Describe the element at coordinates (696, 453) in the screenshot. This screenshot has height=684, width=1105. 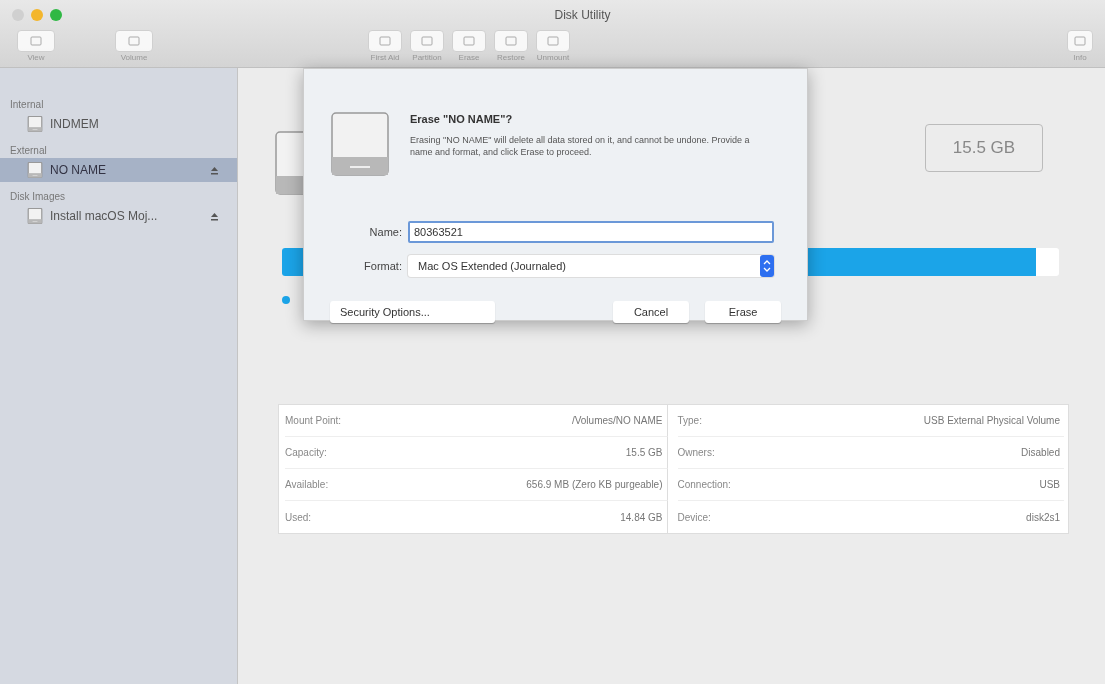
I see `info-label: Owners:` at that location.